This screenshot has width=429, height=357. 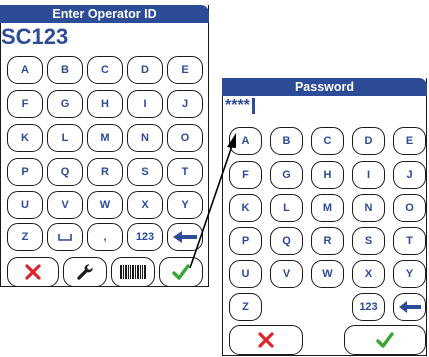 I want to click on key-space, so click(x=65, y=237).